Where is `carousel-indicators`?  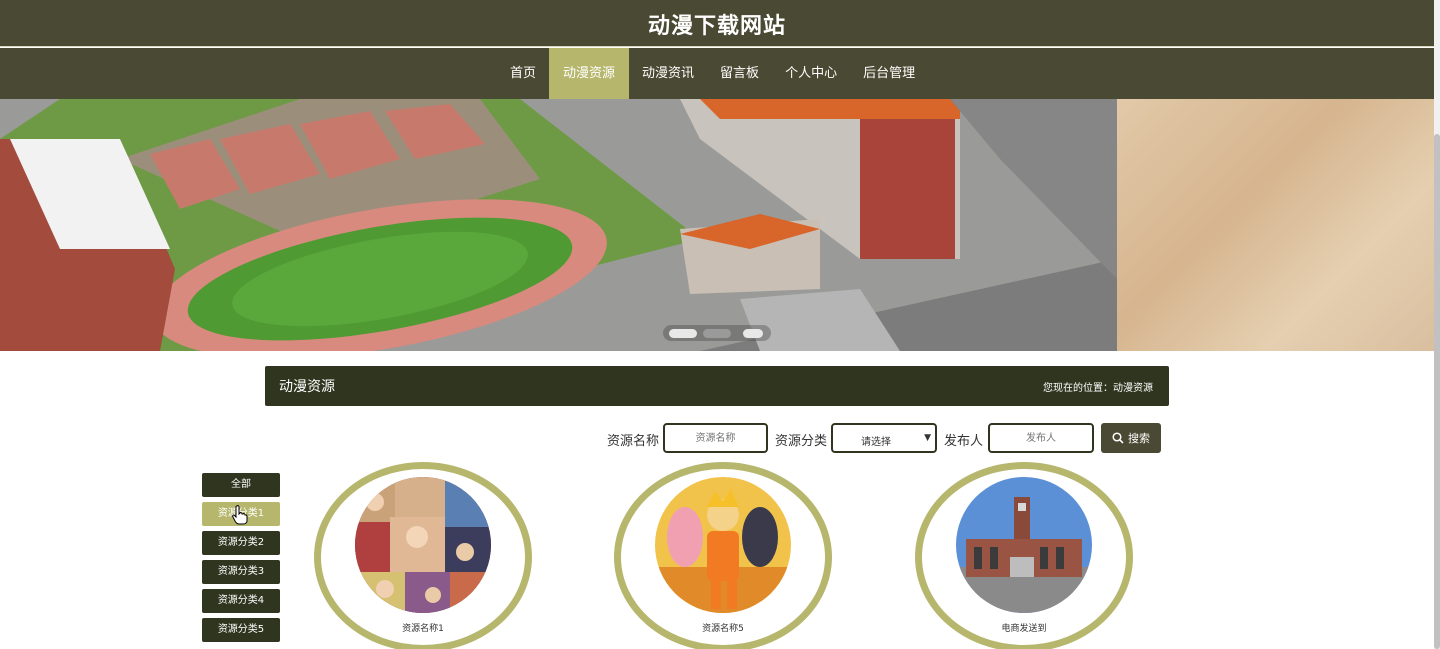
carousel-indicators is located at coordinates (717, 333).